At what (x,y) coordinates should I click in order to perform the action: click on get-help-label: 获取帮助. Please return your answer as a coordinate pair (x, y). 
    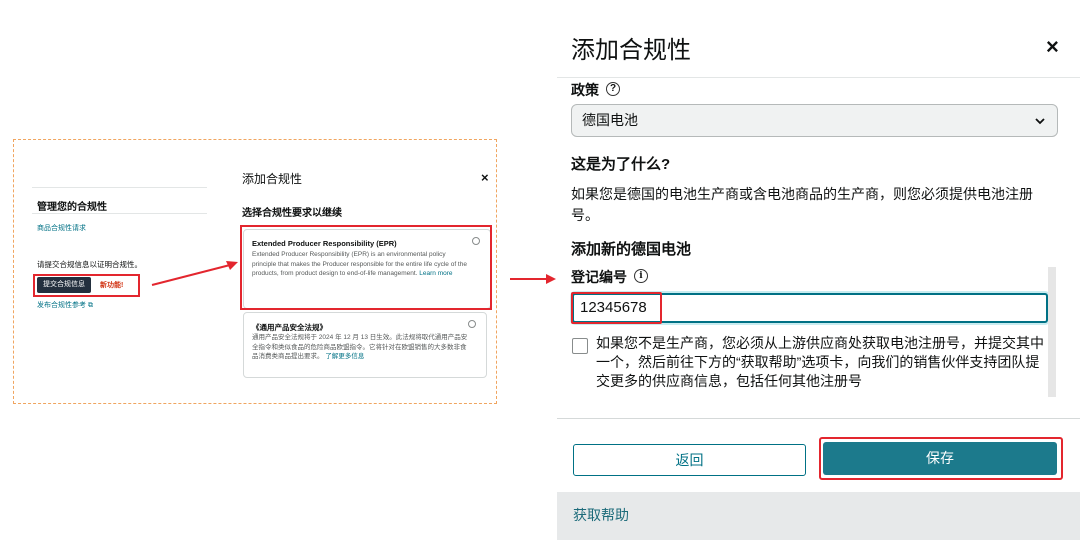
    Looking at the image, I should click on (601, 515).